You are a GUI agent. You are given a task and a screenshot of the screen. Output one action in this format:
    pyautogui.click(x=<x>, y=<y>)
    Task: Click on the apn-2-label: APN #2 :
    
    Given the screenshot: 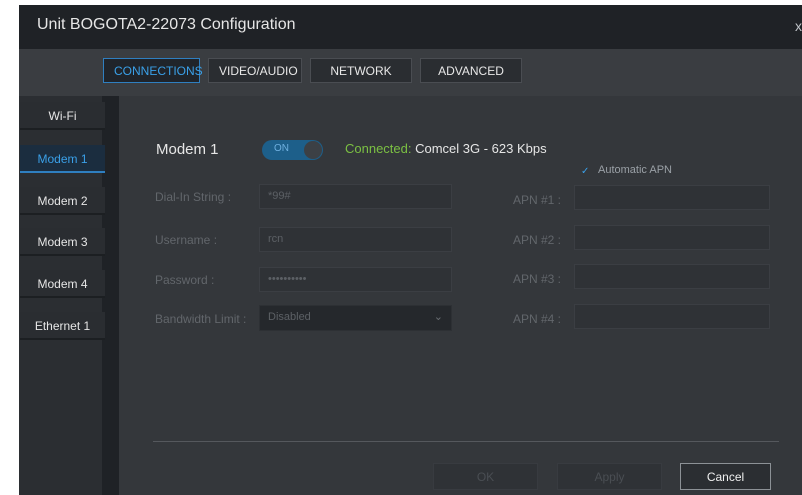 What is the action you would take?
    pyautogui.click(x=536, y=240)
    